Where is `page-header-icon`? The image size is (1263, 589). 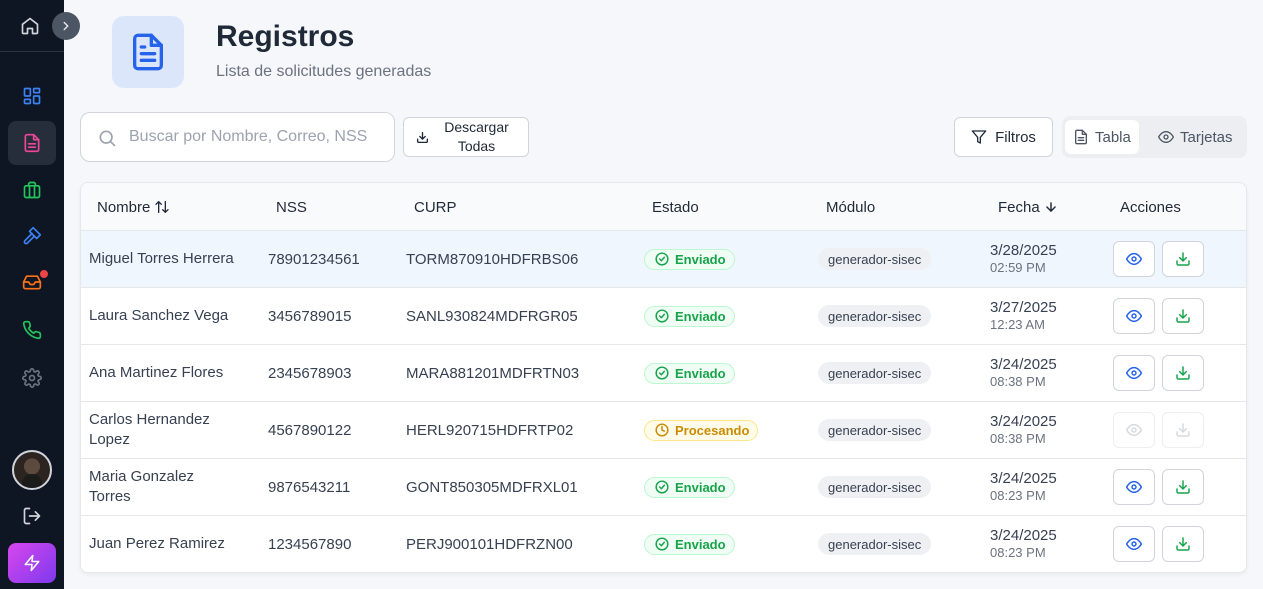
page-header-icon is located at coordinates (148, 52).